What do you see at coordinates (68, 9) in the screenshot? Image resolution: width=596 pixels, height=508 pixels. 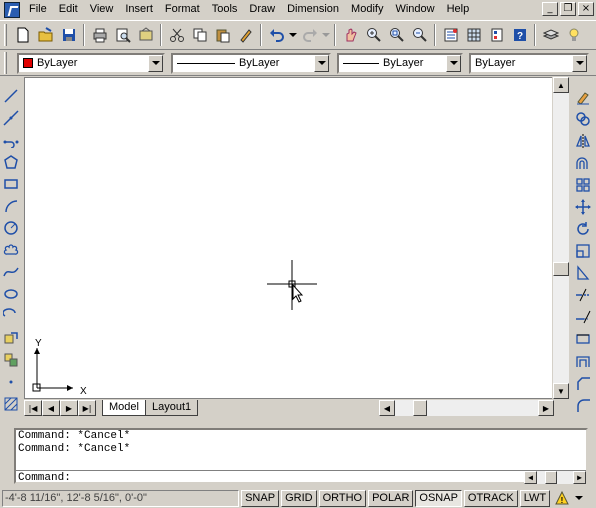 I see `menu-edit: Edit` at bounding box center [68, 9].